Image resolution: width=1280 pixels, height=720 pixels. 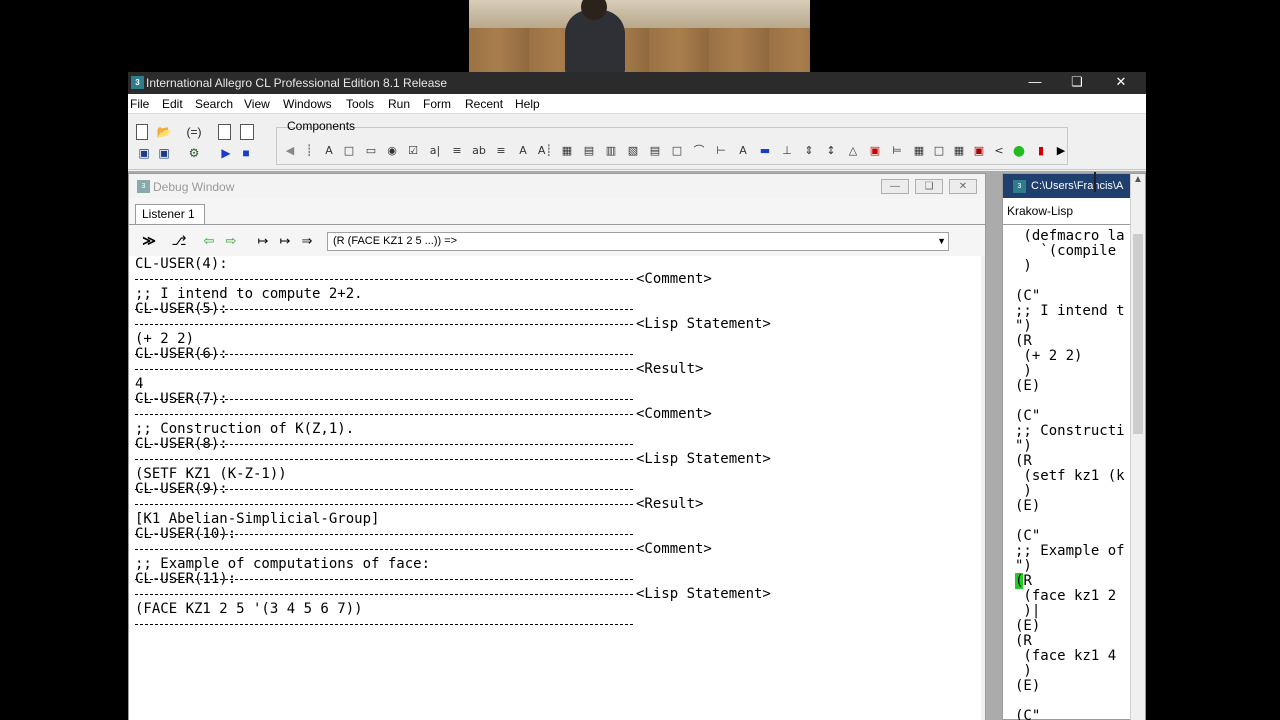 What do you see at coordinates (214, 104) in the screenshot?
I see `menu-search: Search` at bounding box center [214, 104].